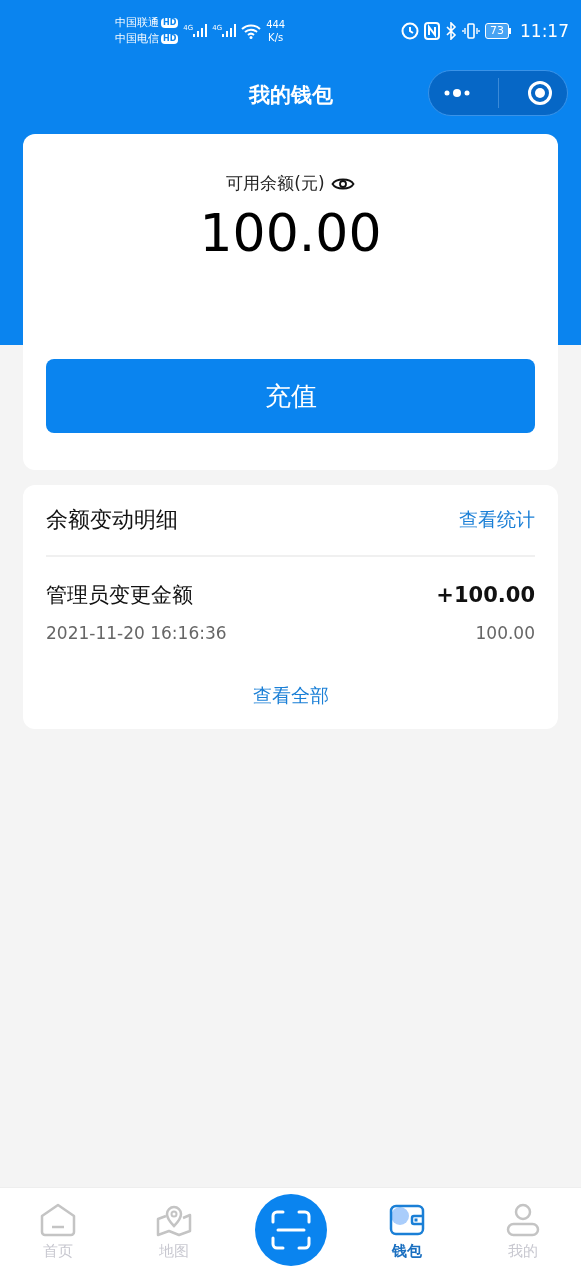 The height and width of the screenshot is (1278, 581). Describe the element at coordinates (290, 233) in the screenshot. I see `balance-amount: 100.00` at that location.